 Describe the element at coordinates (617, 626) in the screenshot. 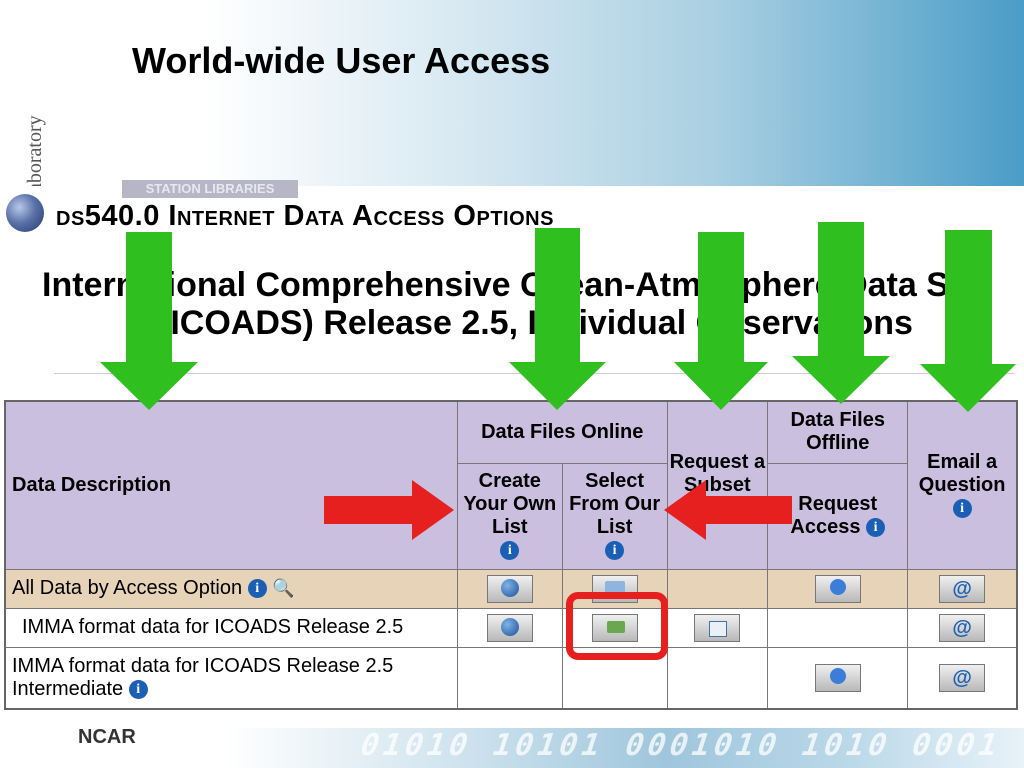

I see `highlight-box` at that location.